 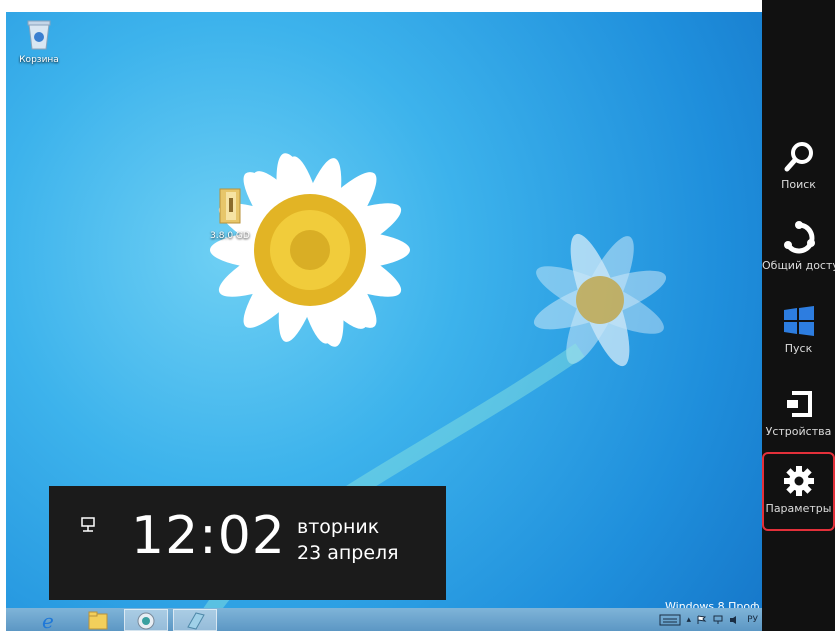 What do you see at coordinates (3, 315) in the screenshot?
I see `screen-frame-left` at bounding box center [3, 315].